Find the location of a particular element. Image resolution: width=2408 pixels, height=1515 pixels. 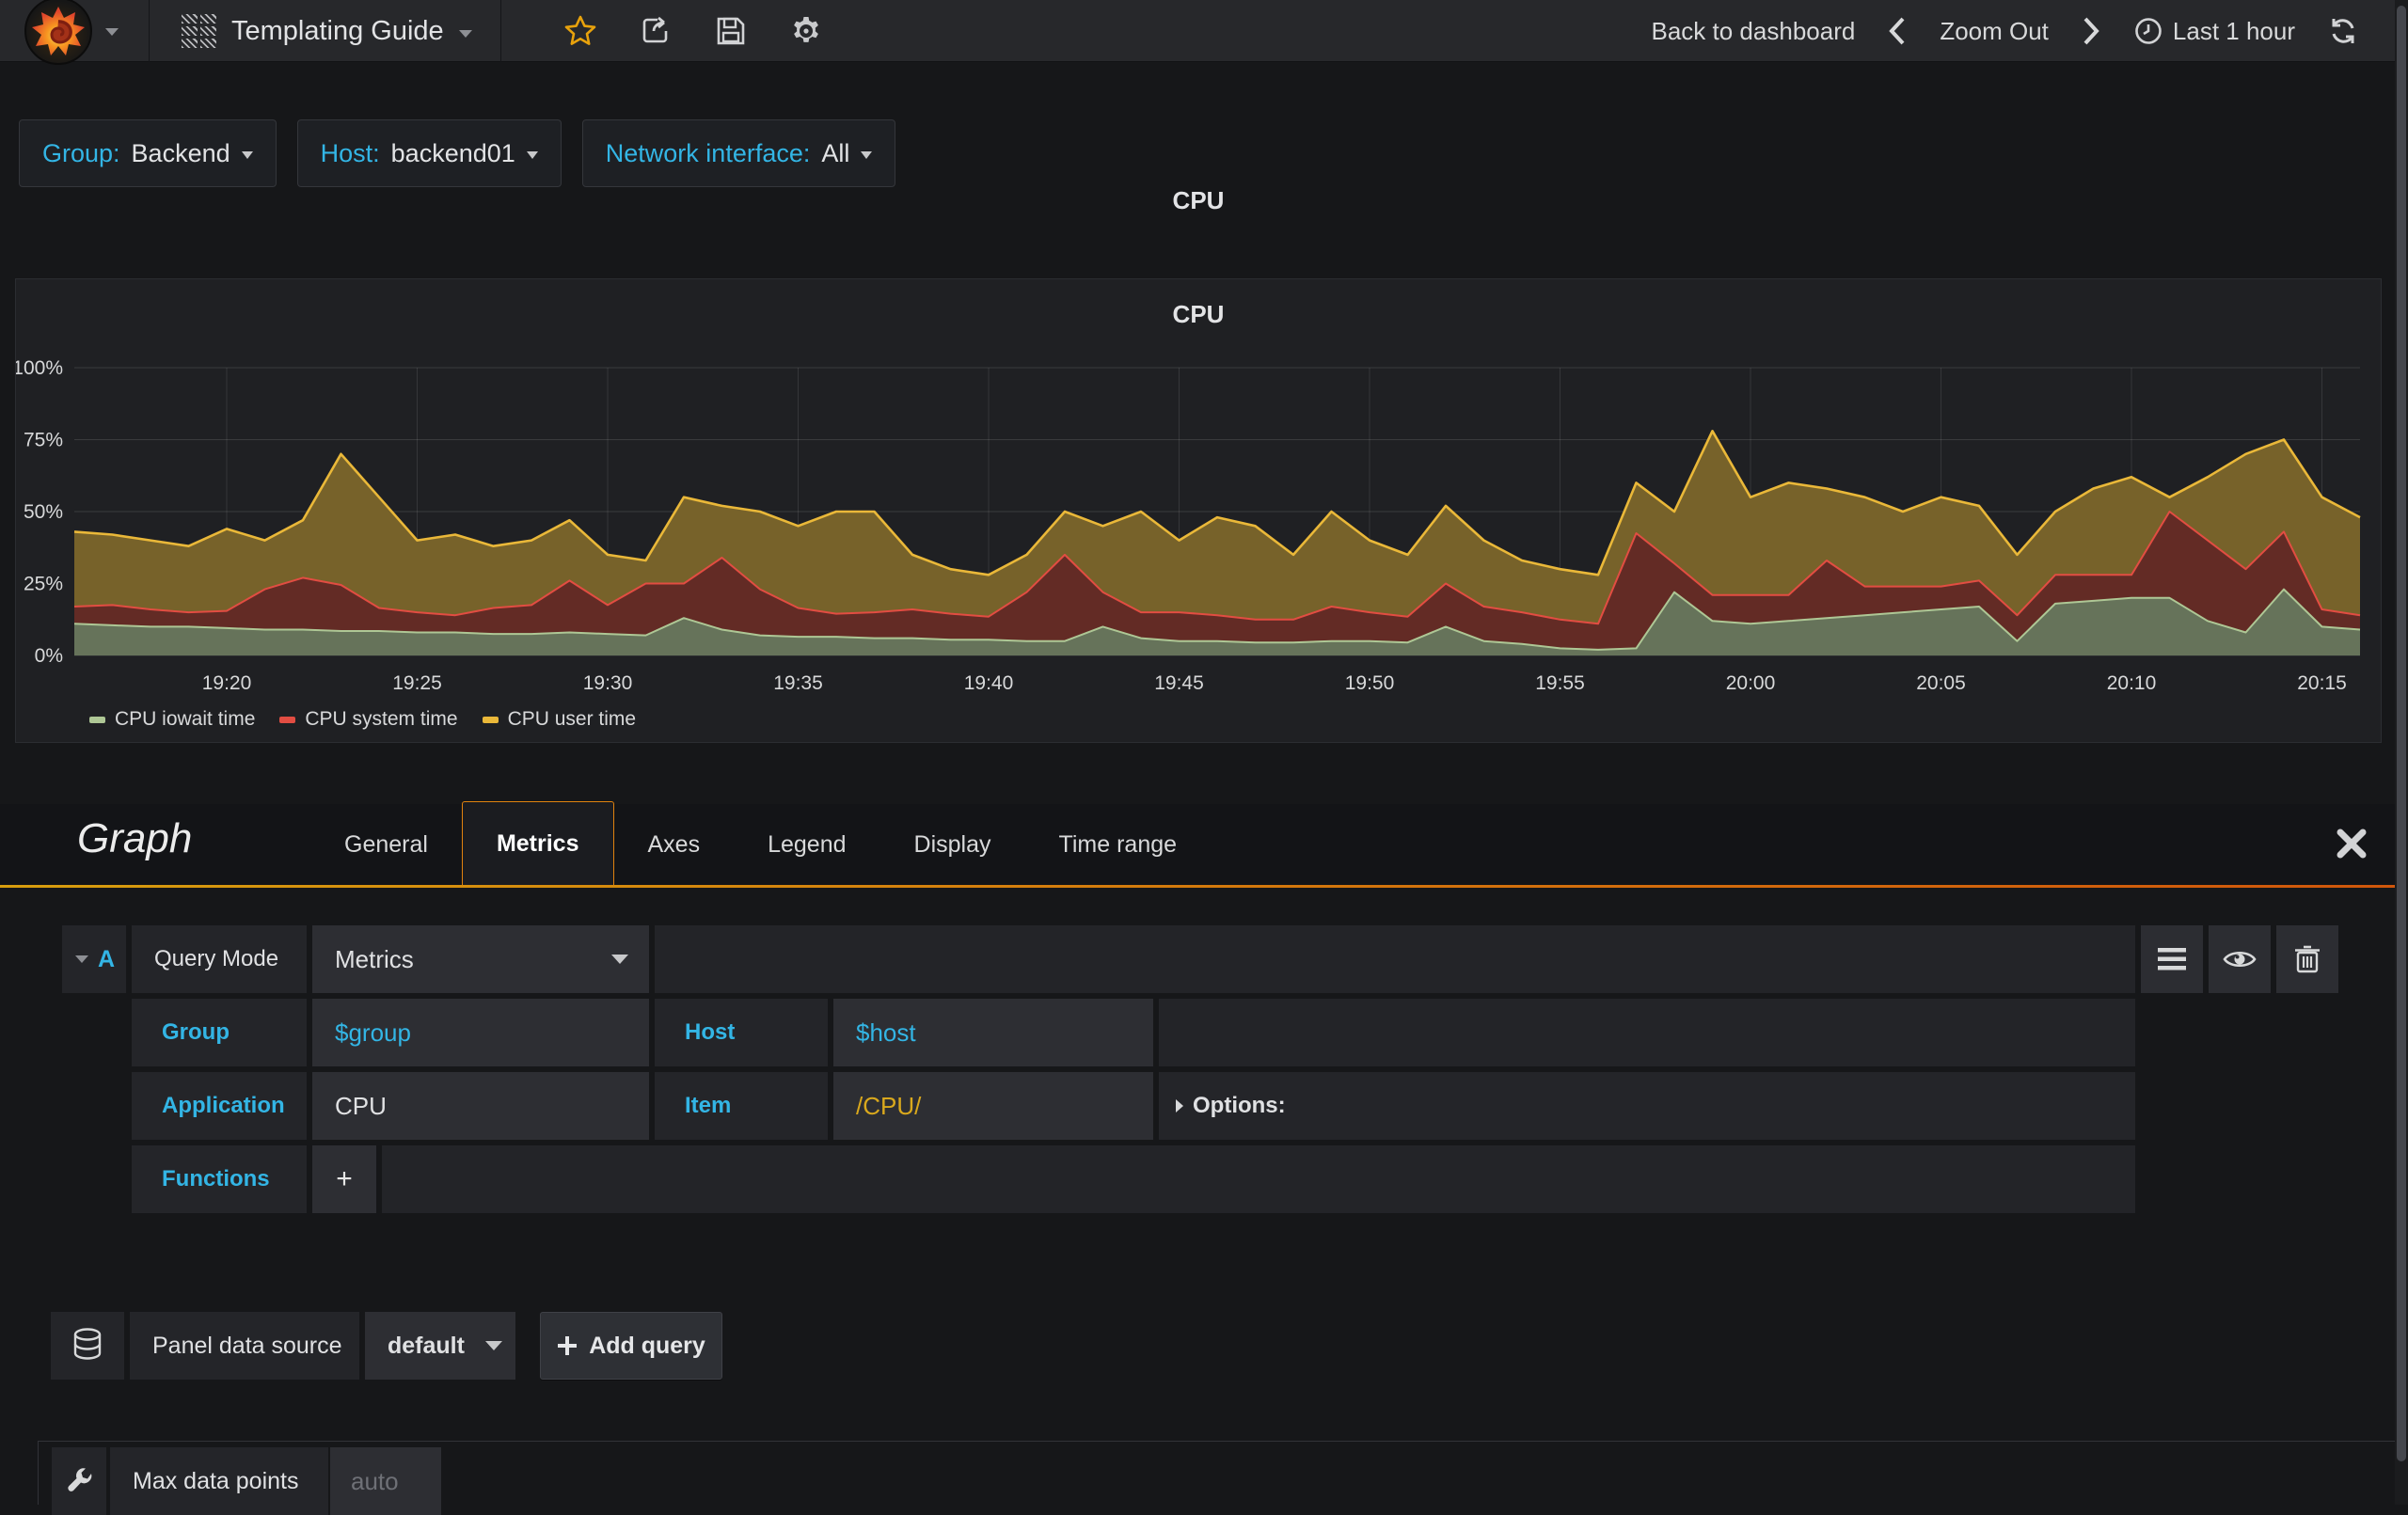

svg-text: 20:00 is located at coordinates (1751, 683).